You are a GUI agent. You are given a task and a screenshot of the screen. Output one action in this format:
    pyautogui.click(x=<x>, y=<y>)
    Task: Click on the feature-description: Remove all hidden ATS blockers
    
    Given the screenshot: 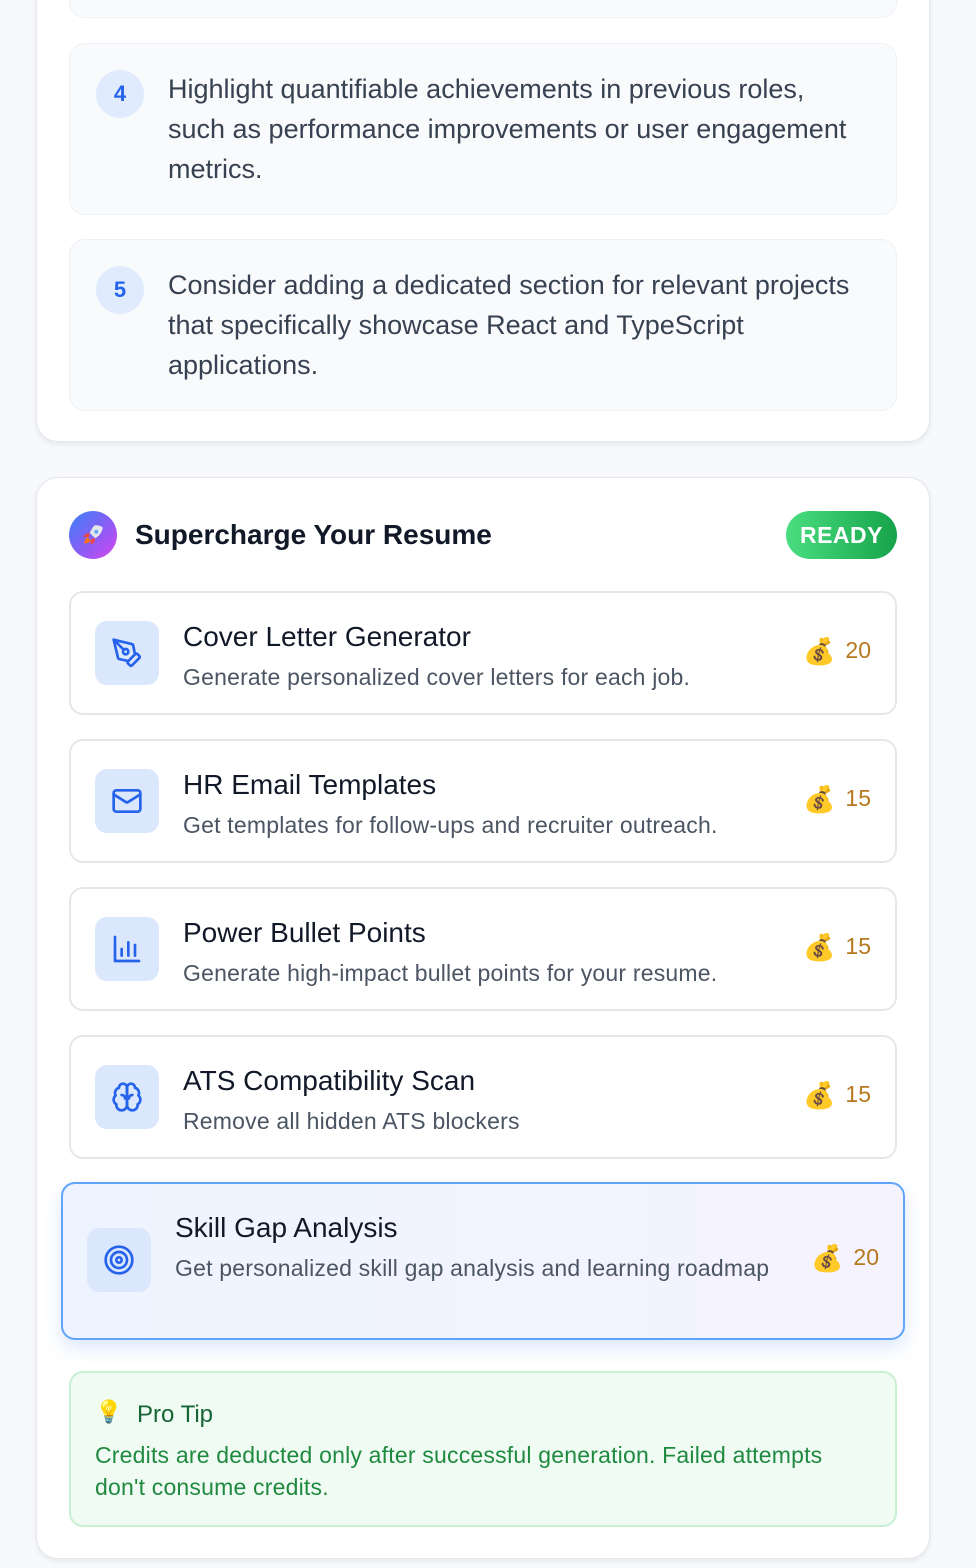 What is the action you would take?
    pyautogui.click(x=351, y=1121)
    